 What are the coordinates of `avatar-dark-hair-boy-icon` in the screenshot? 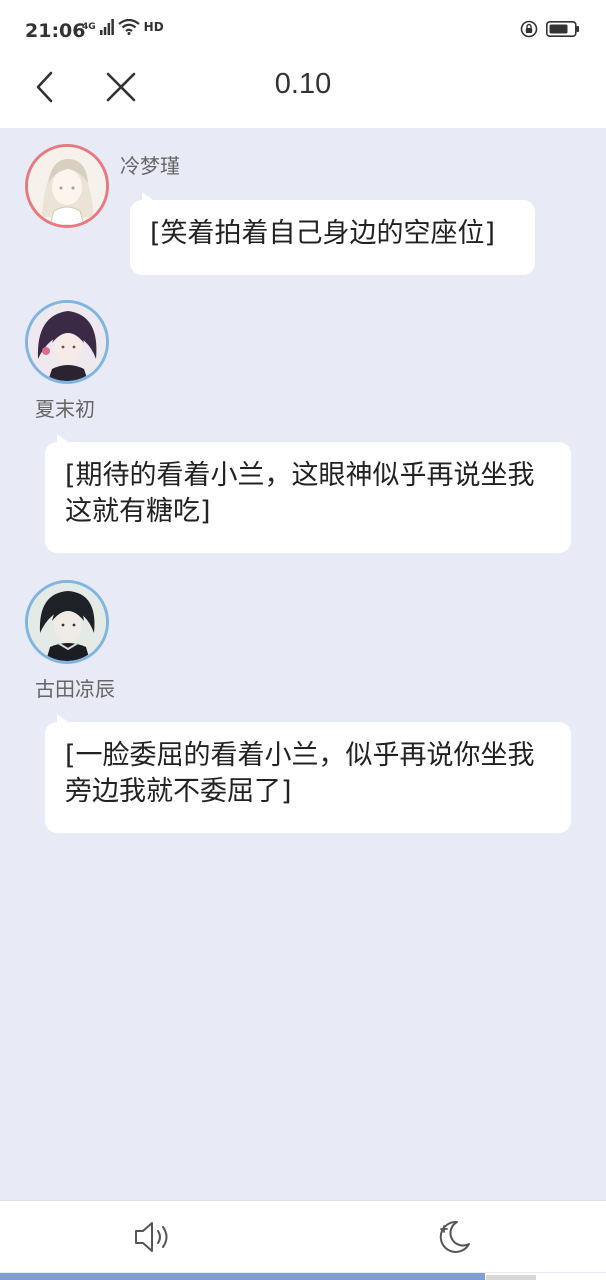 It's located at (67, 342).